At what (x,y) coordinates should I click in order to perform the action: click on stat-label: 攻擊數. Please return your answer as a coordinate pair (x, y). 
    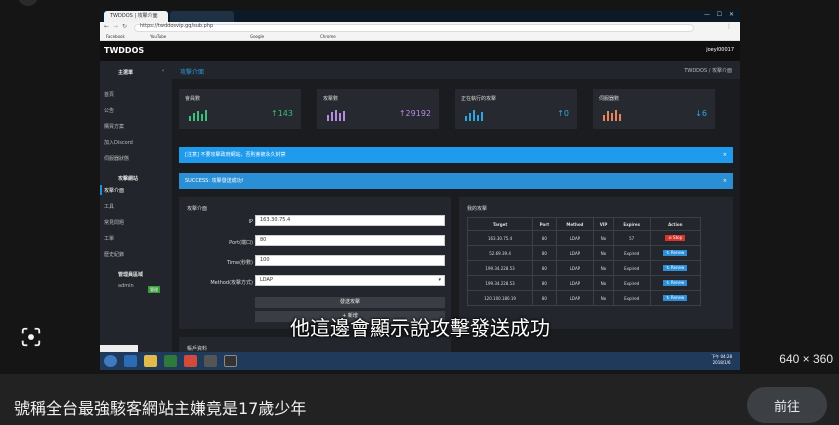
    Looking at the image, I should click on (331, 99).